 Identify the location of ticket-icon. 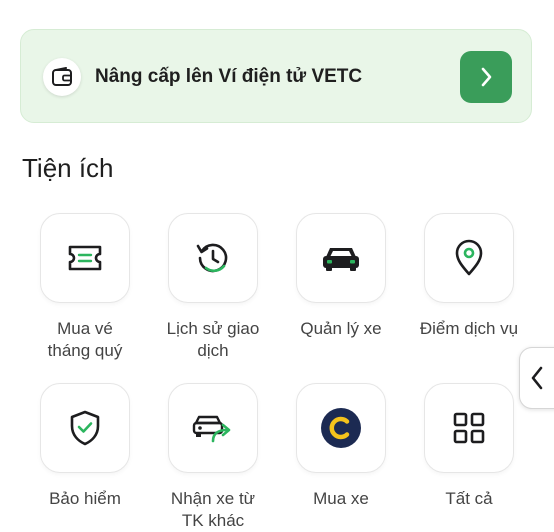
(85, 258).